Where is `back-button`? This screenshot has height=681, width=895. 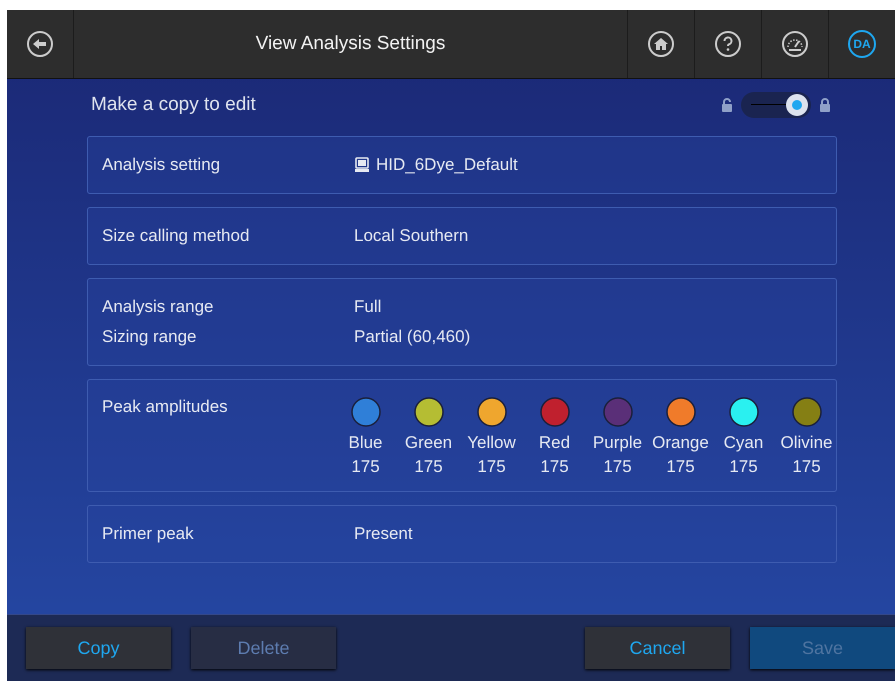 back-button is located at coordinates (40, 44).